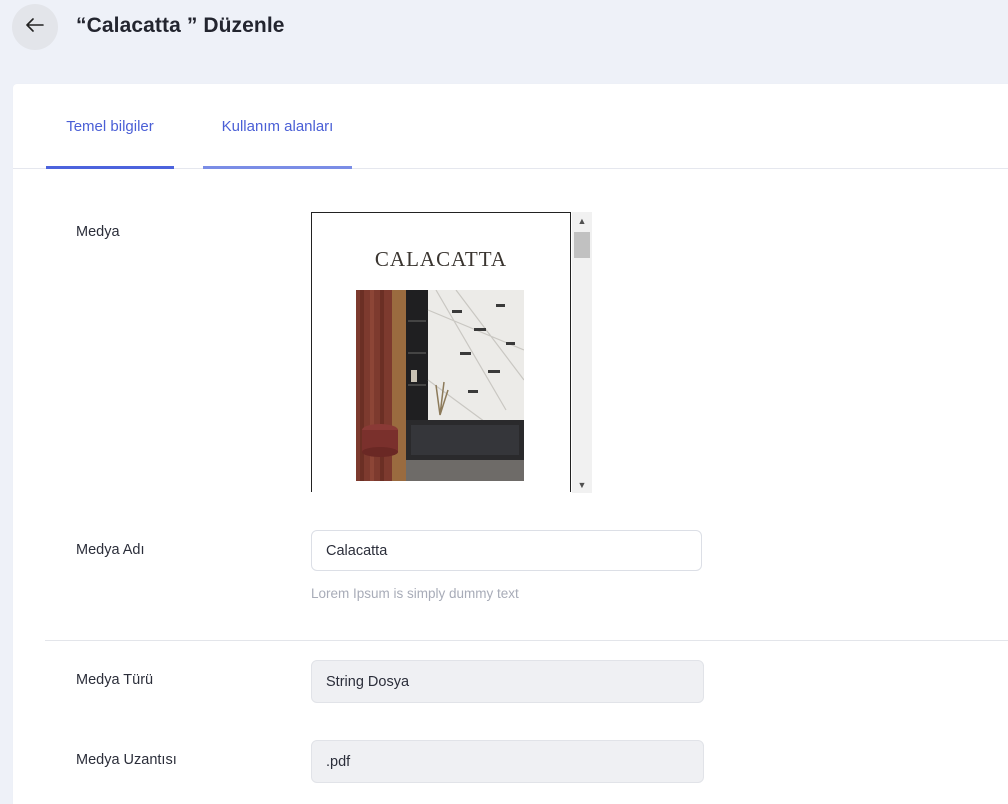 This screenshot has height=804, width=1008. I want to click on media-extension-field, so click(507, 761).